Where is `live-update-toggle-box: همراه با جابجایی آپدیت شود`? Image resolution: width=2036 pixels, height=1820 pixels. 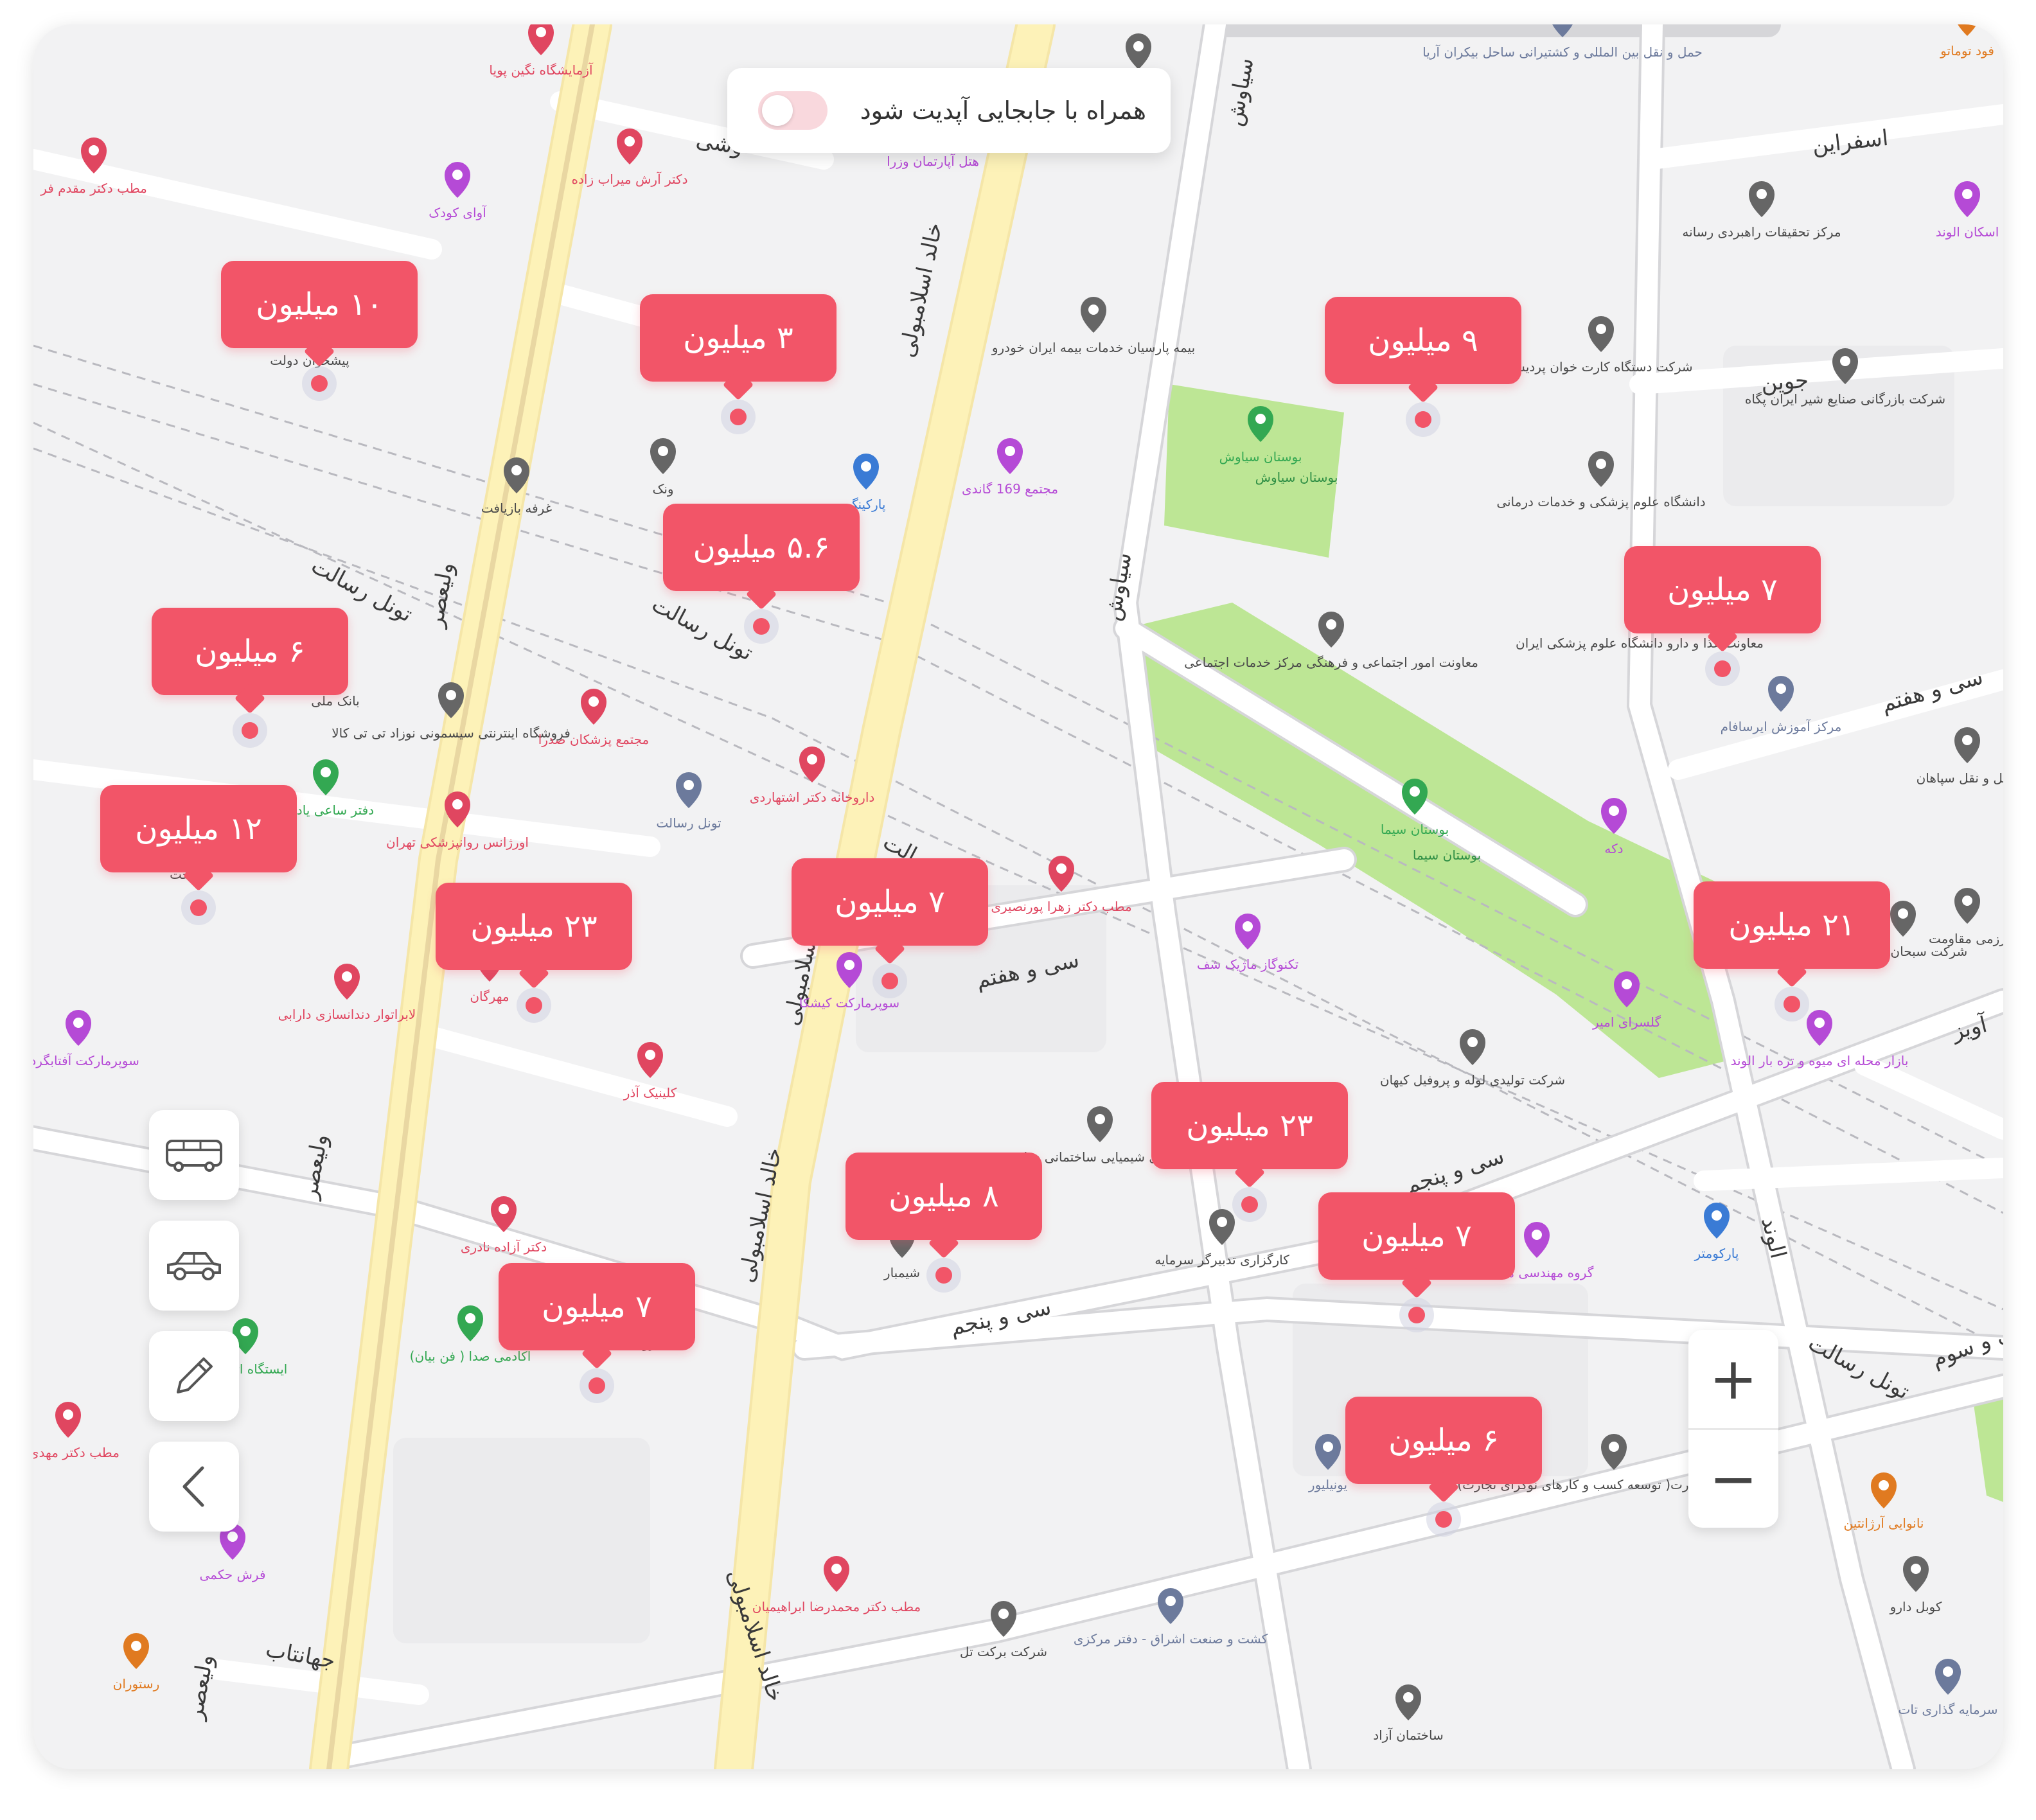 live-update-toggle-box: همراه با جابجایی آپدیت شود is located at coordinates (949, 110).